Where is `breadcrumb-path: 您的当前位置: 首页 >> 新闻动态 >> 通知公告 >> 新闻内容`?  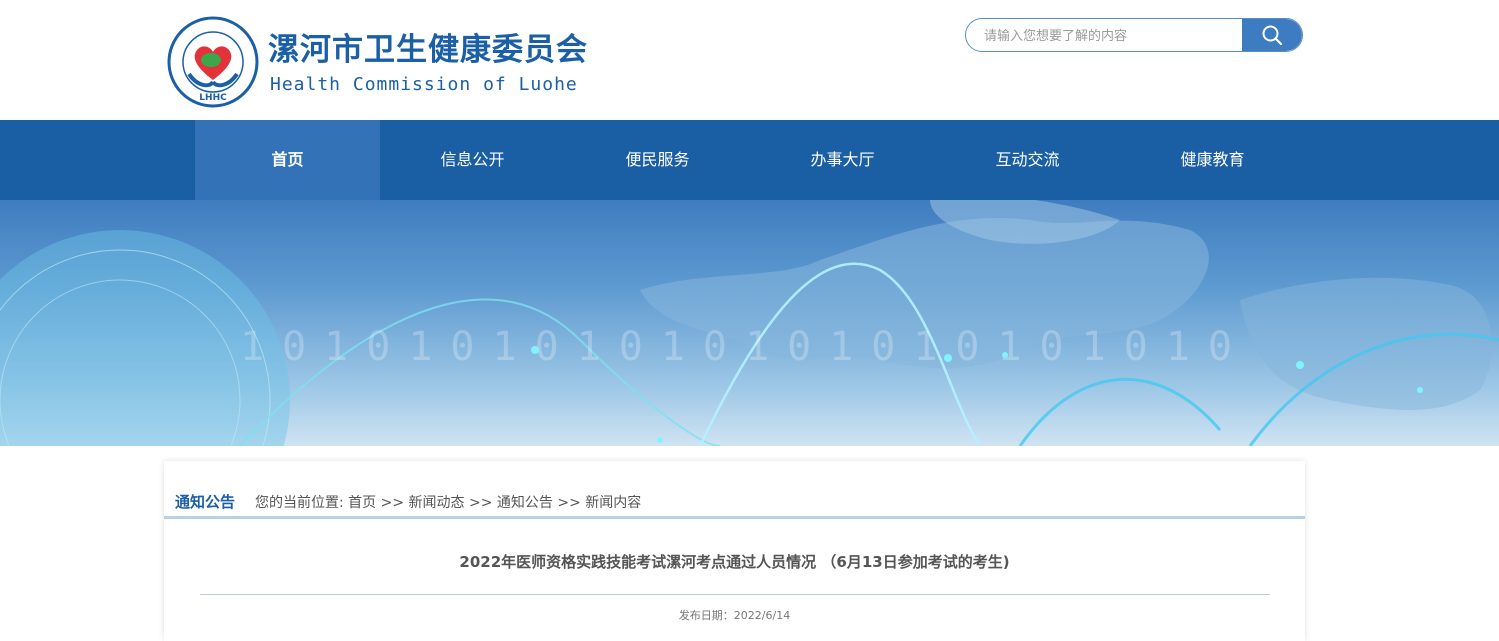
breadcrumb-path: 您的当前位置: 首页 >> 新闻动态 >> 通知公告 >> 新闻内容 is located at coordinates (448, 502).